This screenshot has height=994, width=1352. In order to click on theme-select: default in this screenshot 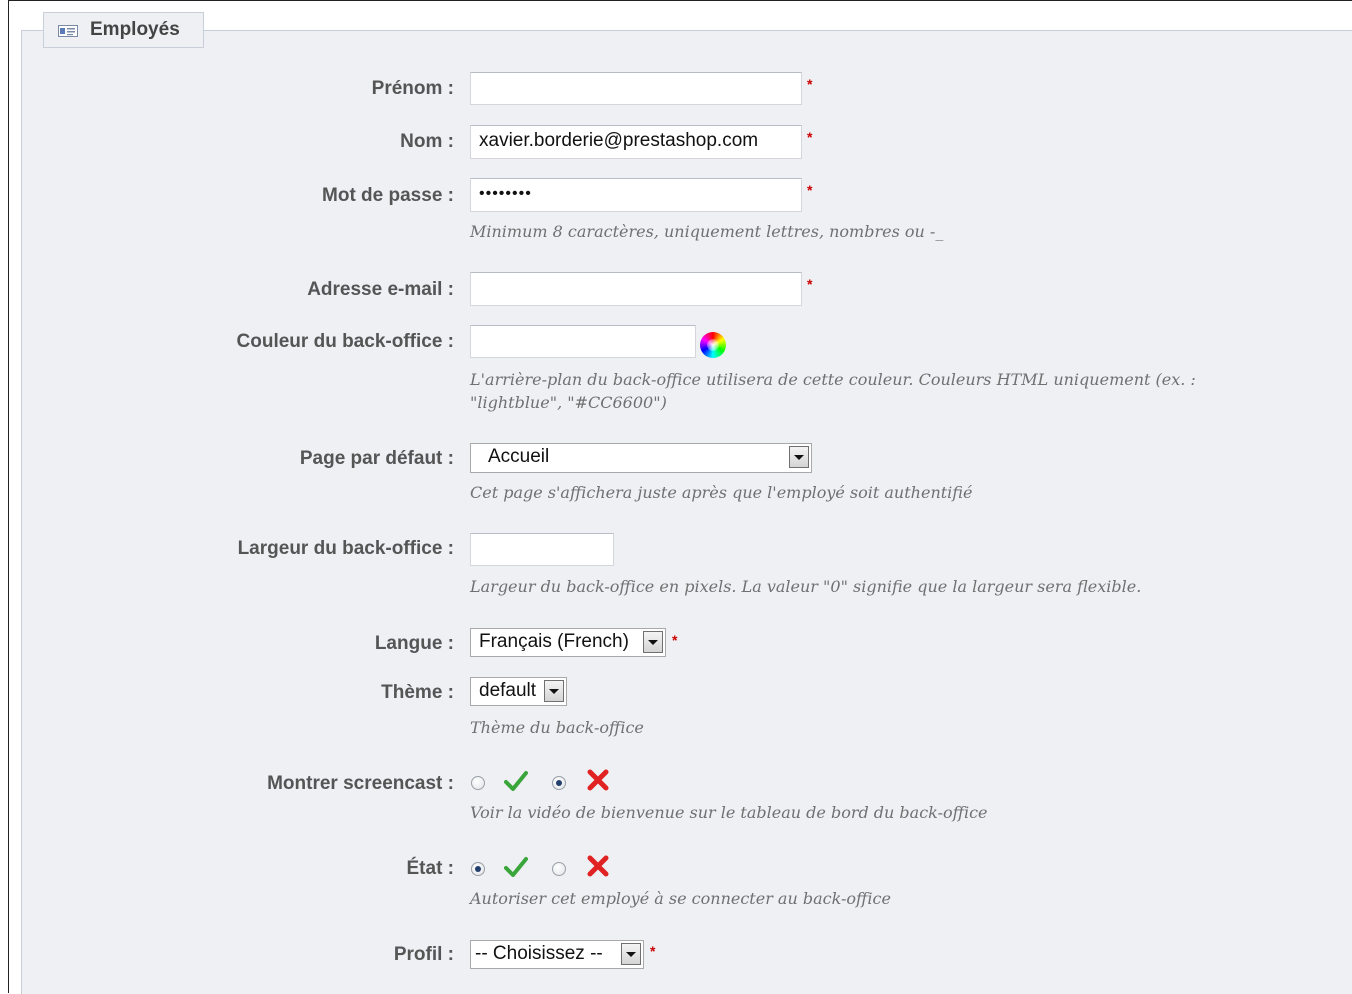, I will do `click(518, 691)`.